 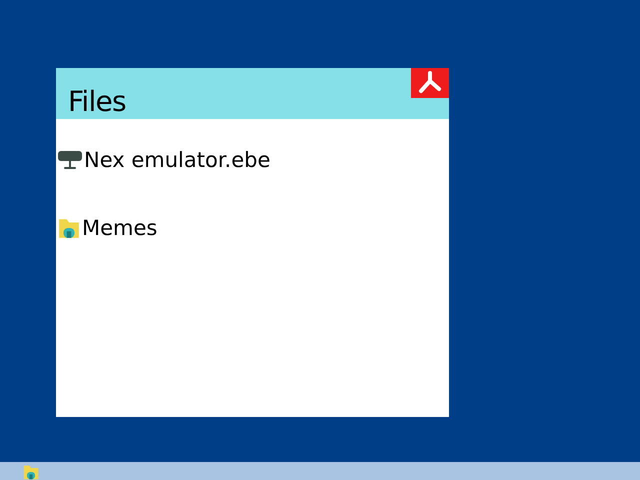 What do you see at coordinates (97, 103) in the screenshot?
I see `window-title: Files` at bounding box center [97, 103].